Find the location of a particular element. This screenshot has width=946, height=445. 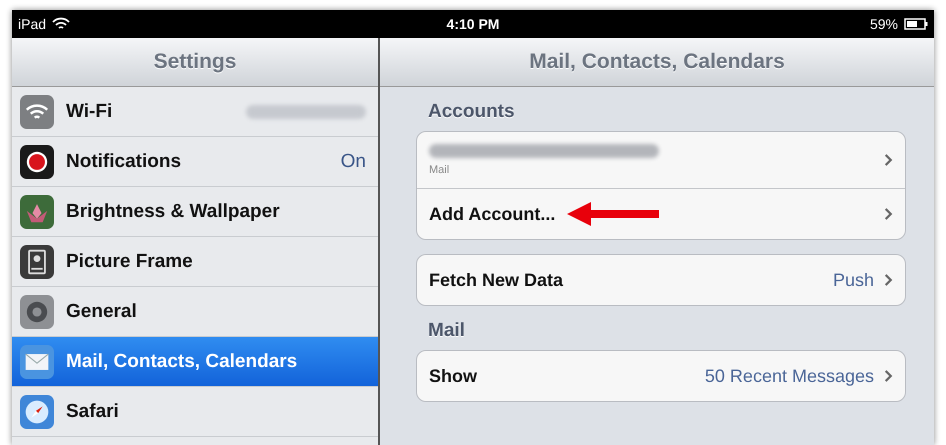

battery-percent: 59% is located at coordinates (884, 24).